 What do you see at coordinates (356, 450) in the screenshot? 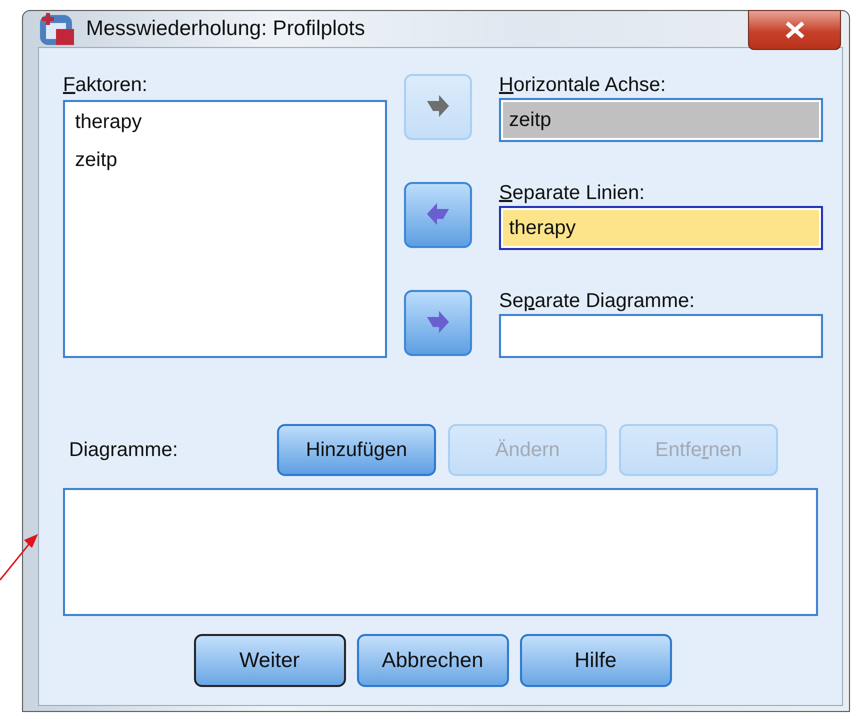
I see `plot-button: Hinzufügen` at bounding box center [356, 450].